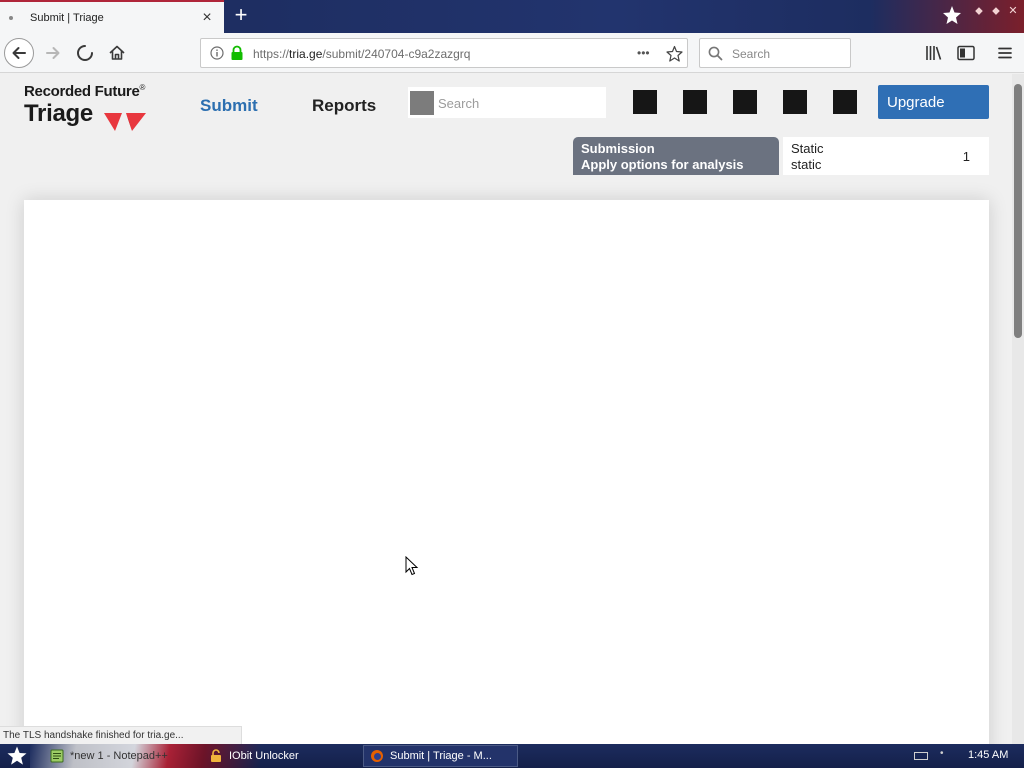 This screenshot has height=768, width=1024. I want to click on minimize-window-icon: ⬥, so click(979, 11).